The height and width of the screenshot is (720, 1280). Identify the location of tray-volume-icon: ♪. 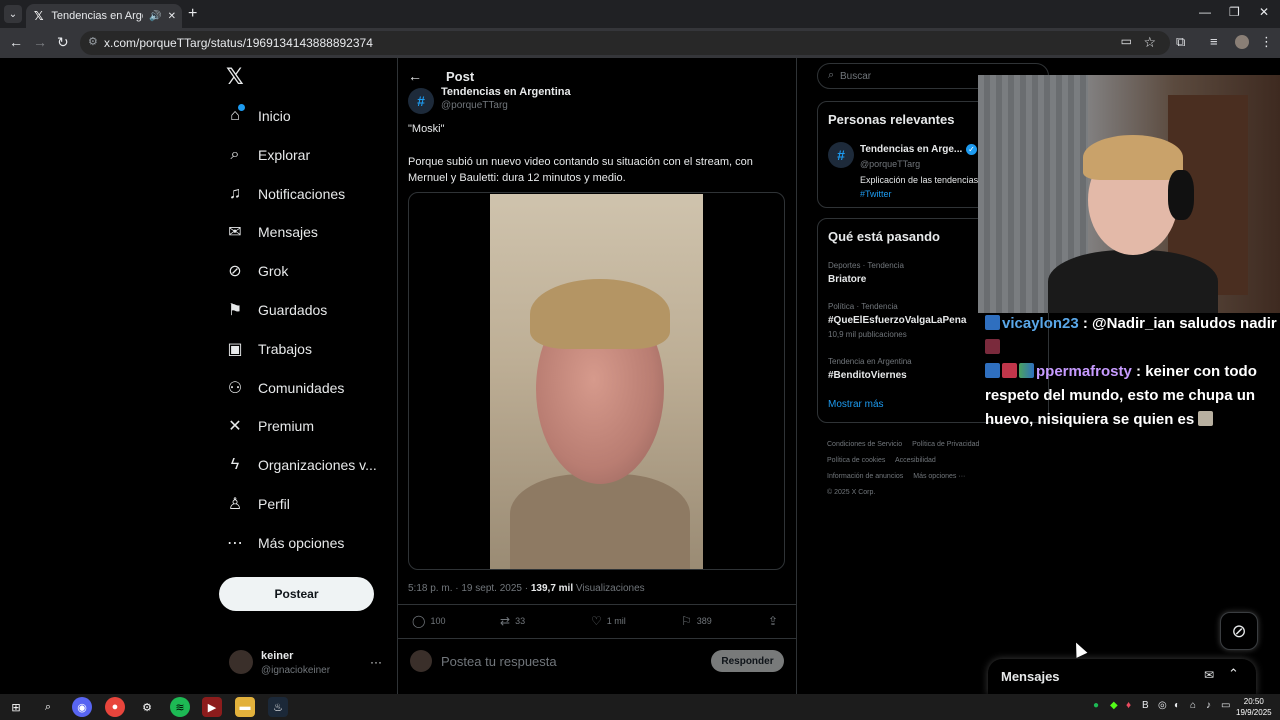
(1208, 705).